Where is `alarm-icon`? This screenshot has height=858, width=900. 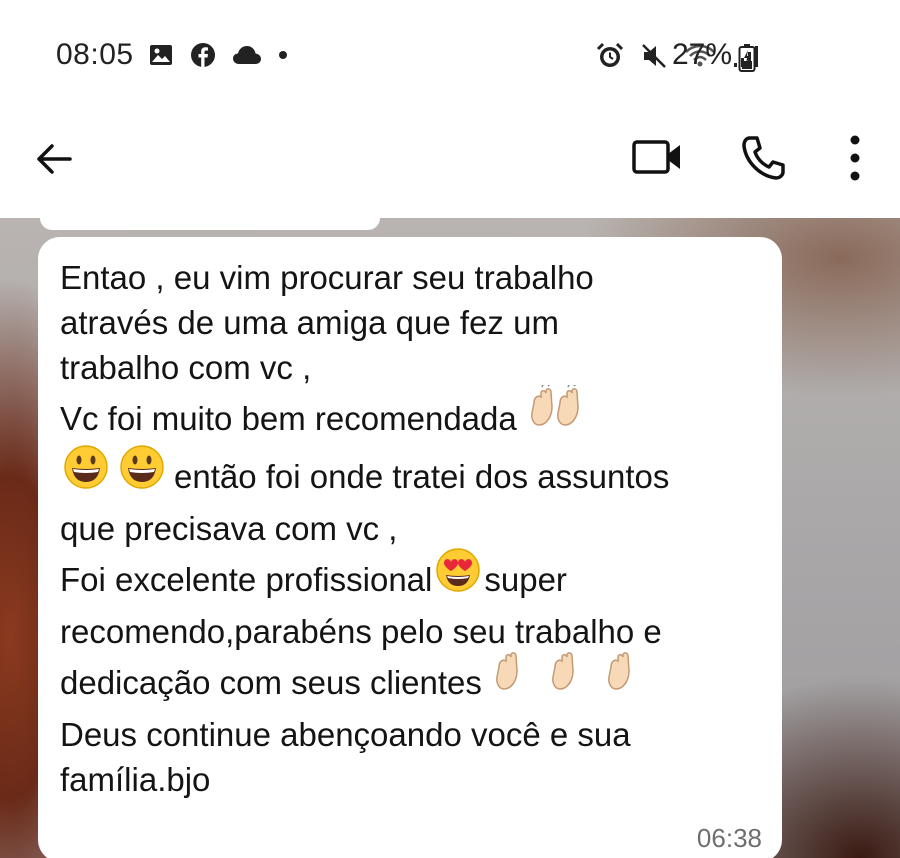
alarm-icon is located at coordinates (610, 54).